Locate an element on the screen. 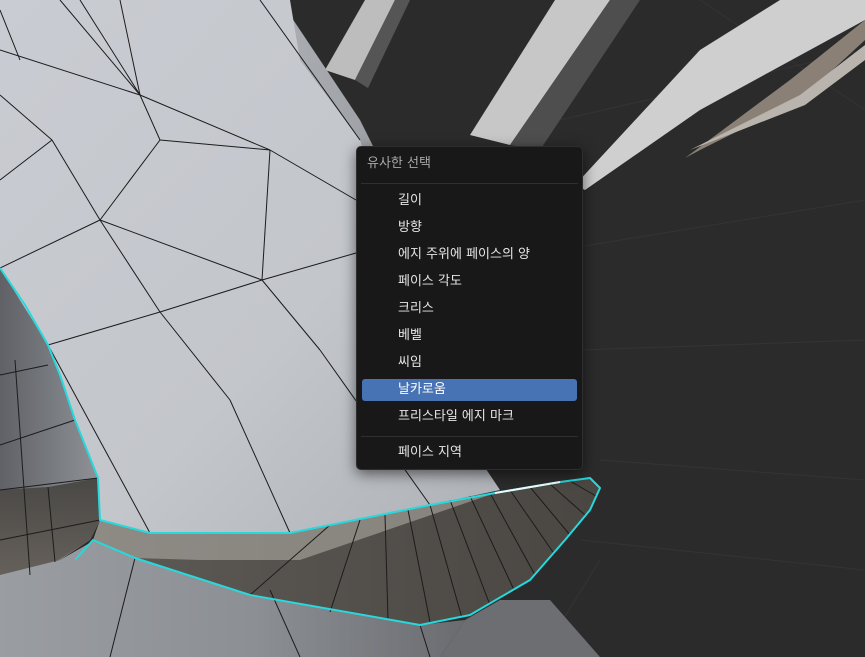  menu-title: 유사한 선택 is located at coordinates (399, 163).